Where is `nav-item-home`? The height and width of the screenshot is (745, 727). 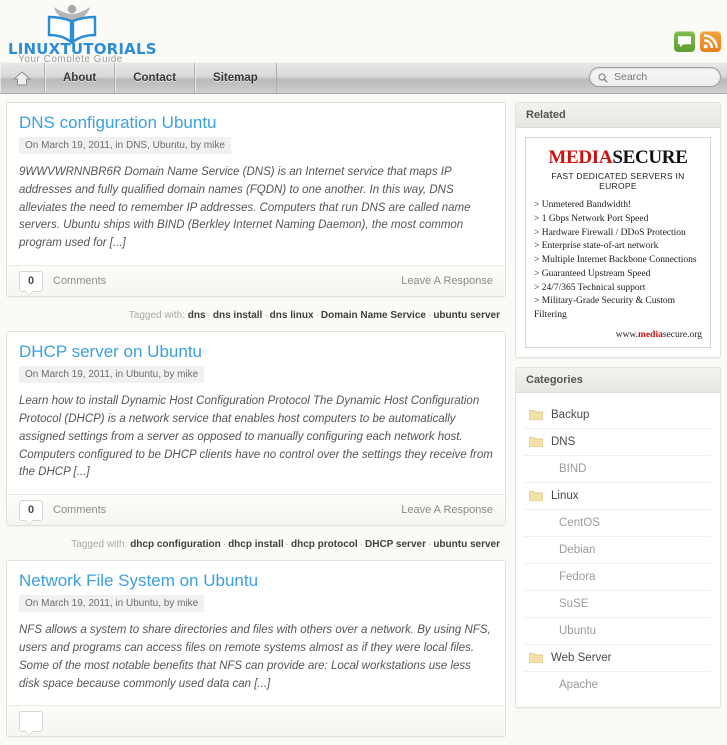
nav-item-home is located at coordinates (22, 78).